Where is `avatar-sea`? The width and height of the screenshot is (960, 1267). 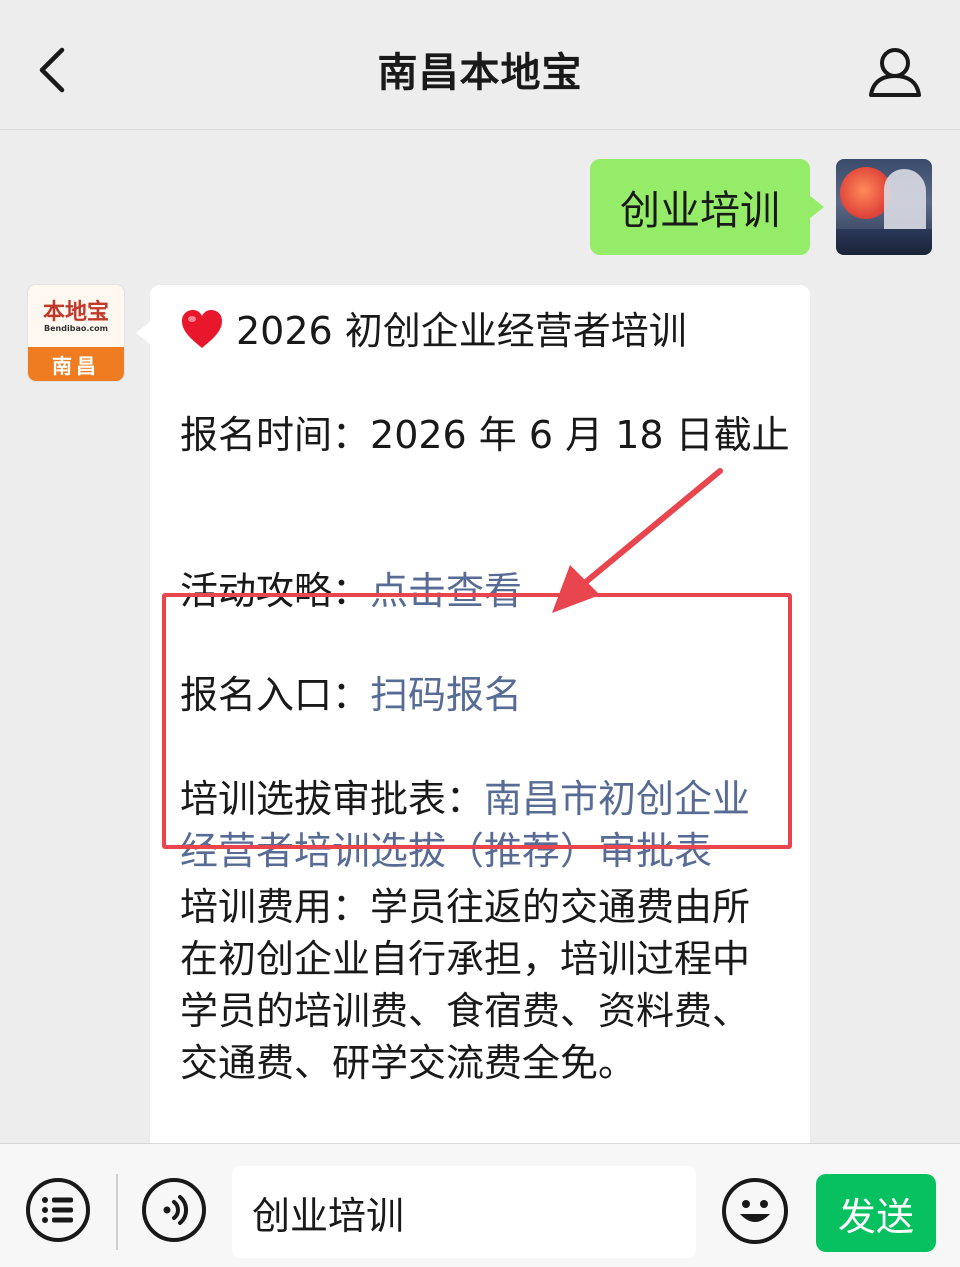 avatar-sea is located at coordinates (884, 242).